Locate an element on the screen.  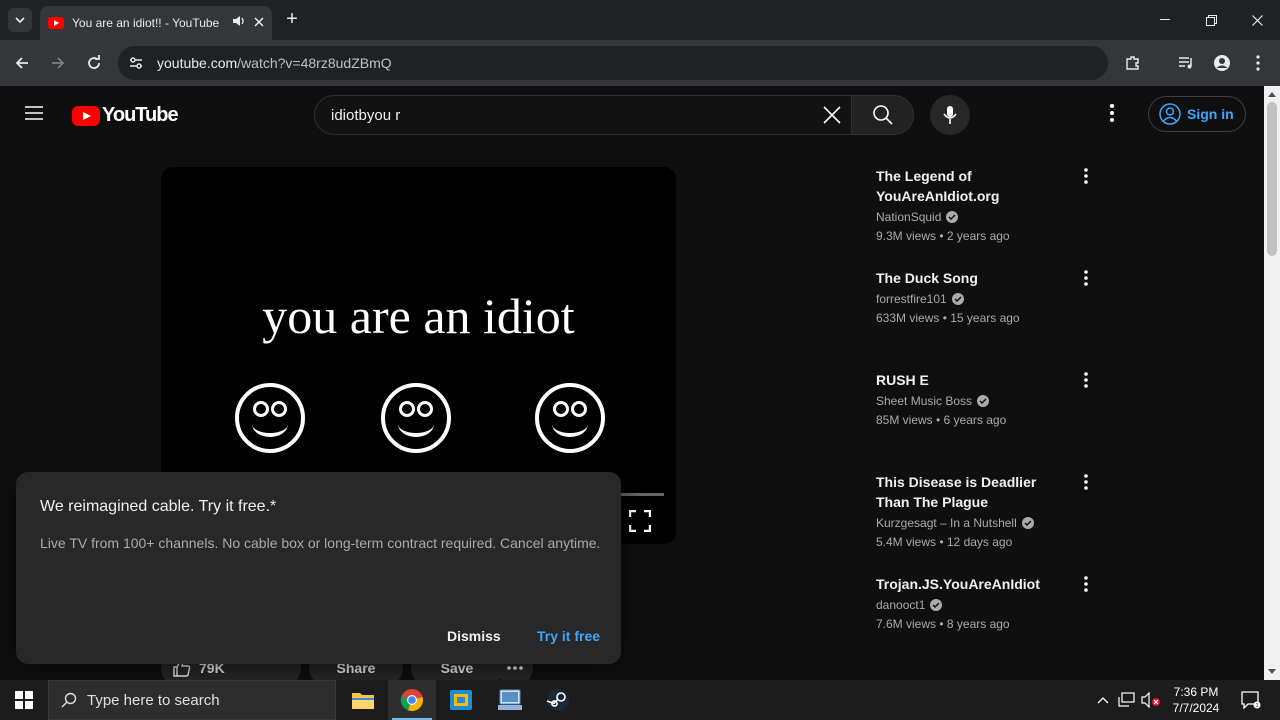
video-meta: 633M views • 15 years ago is located at coordinates (948, 318).